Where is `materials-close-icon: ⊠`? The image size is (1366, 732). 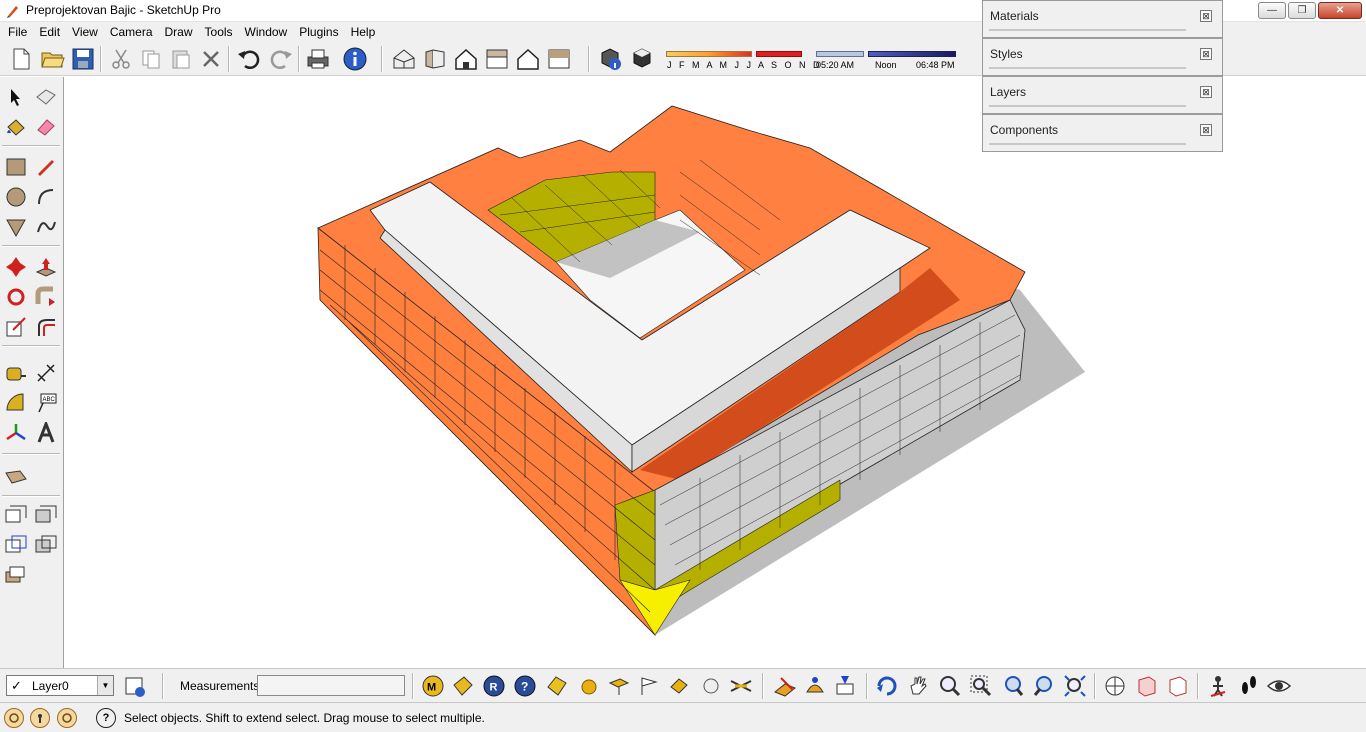 materials-close-icon: ⊠ is located at coordinates (1206, 16).